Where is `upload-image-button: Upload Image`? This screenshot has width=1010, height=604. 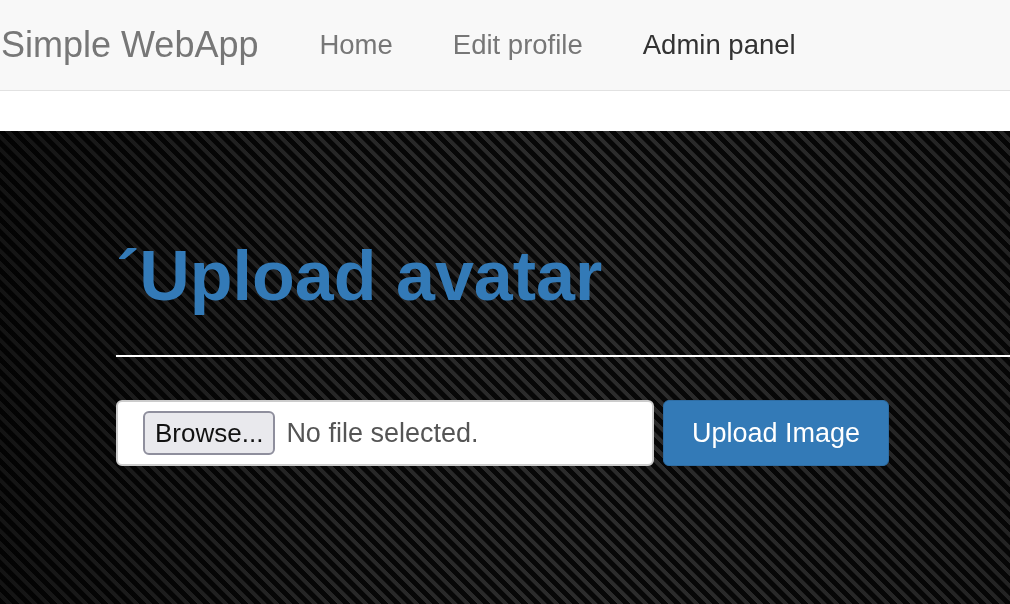
upload-image-button: Upload Image is located at coordinates (776, 433).